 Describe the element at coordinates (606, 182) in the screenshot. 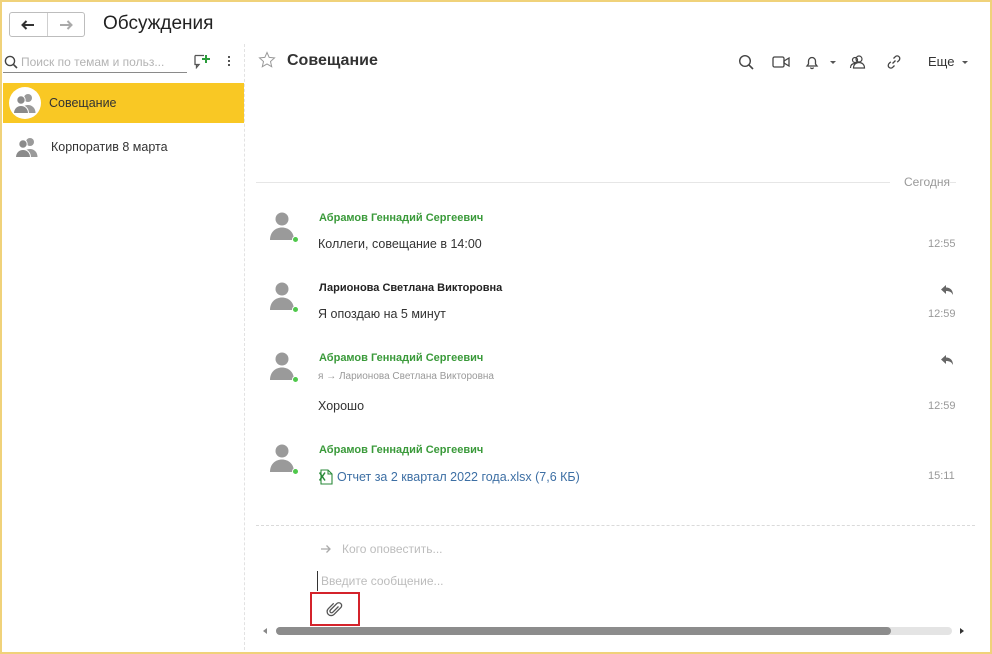

I see `date-separator-line` at that location.